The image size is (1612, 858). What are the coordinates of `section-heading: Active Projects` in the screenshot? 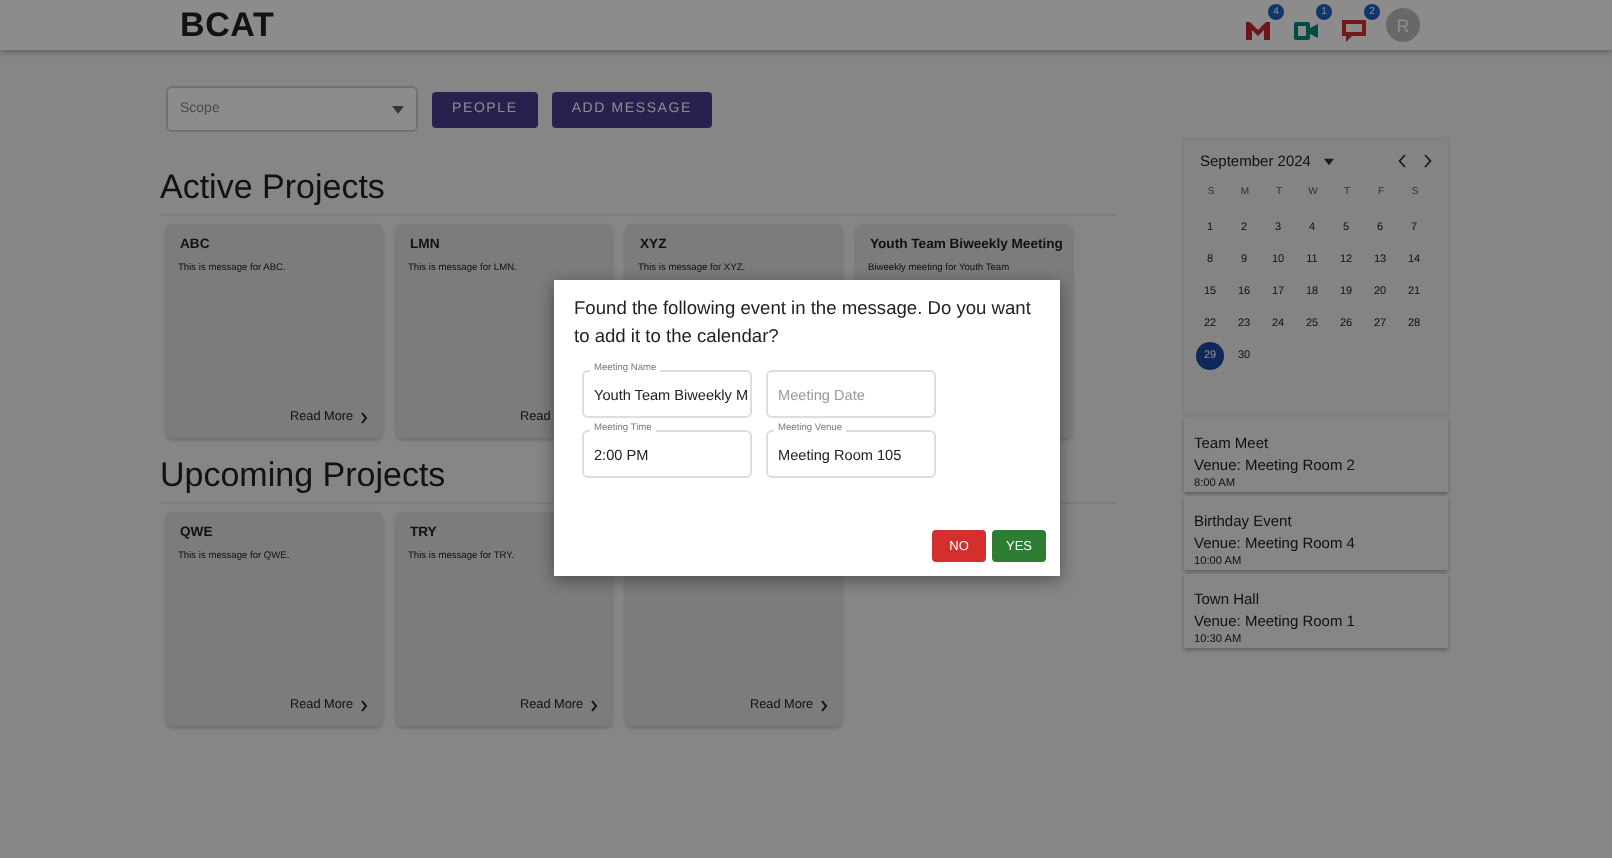 It's located at (638, 192).